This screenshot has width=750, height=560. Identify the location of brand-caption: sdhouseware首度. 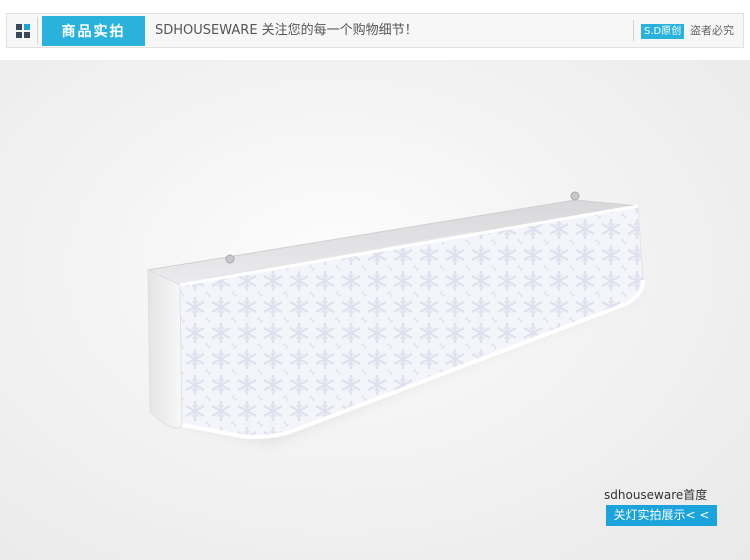
(656, 495).